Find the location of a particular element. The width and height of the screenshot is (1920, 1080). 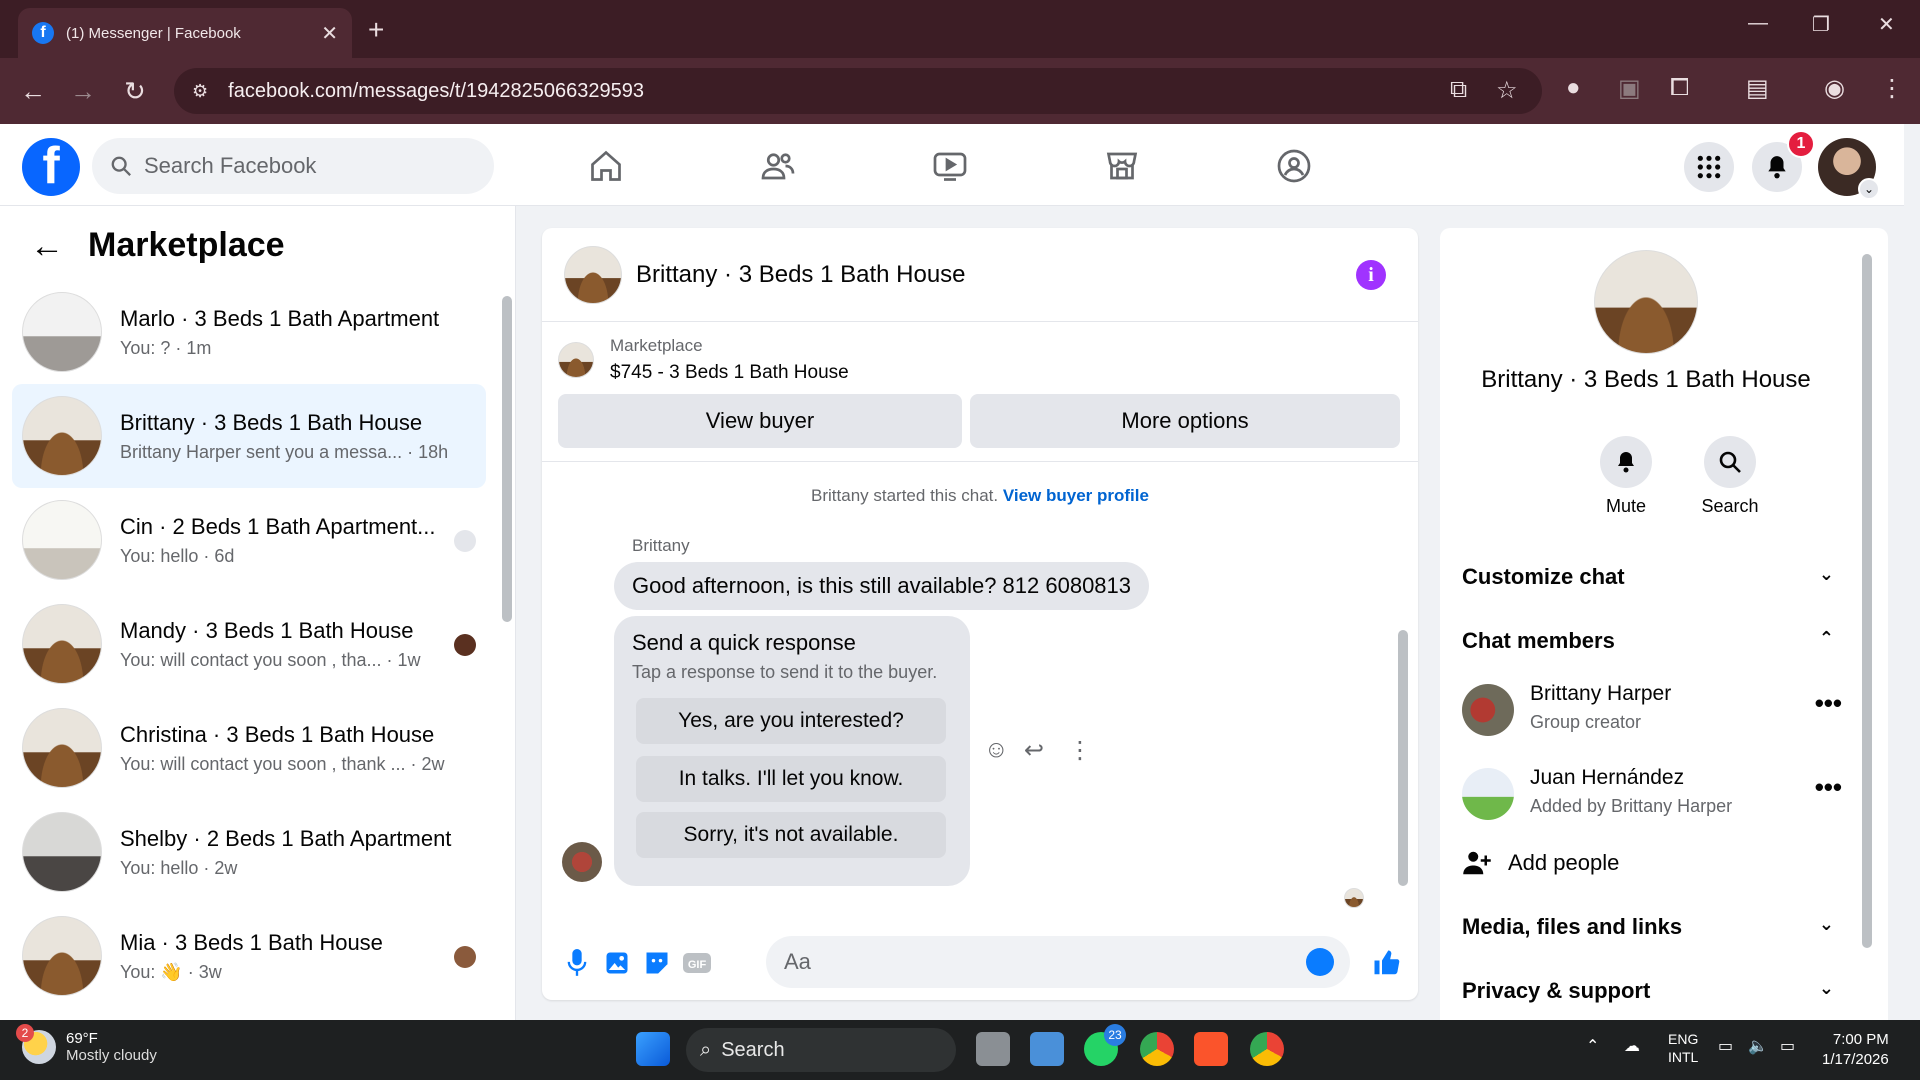

system-clock: 7:00 PM 1/17/2026 is located at coordinates (1855, 1050).